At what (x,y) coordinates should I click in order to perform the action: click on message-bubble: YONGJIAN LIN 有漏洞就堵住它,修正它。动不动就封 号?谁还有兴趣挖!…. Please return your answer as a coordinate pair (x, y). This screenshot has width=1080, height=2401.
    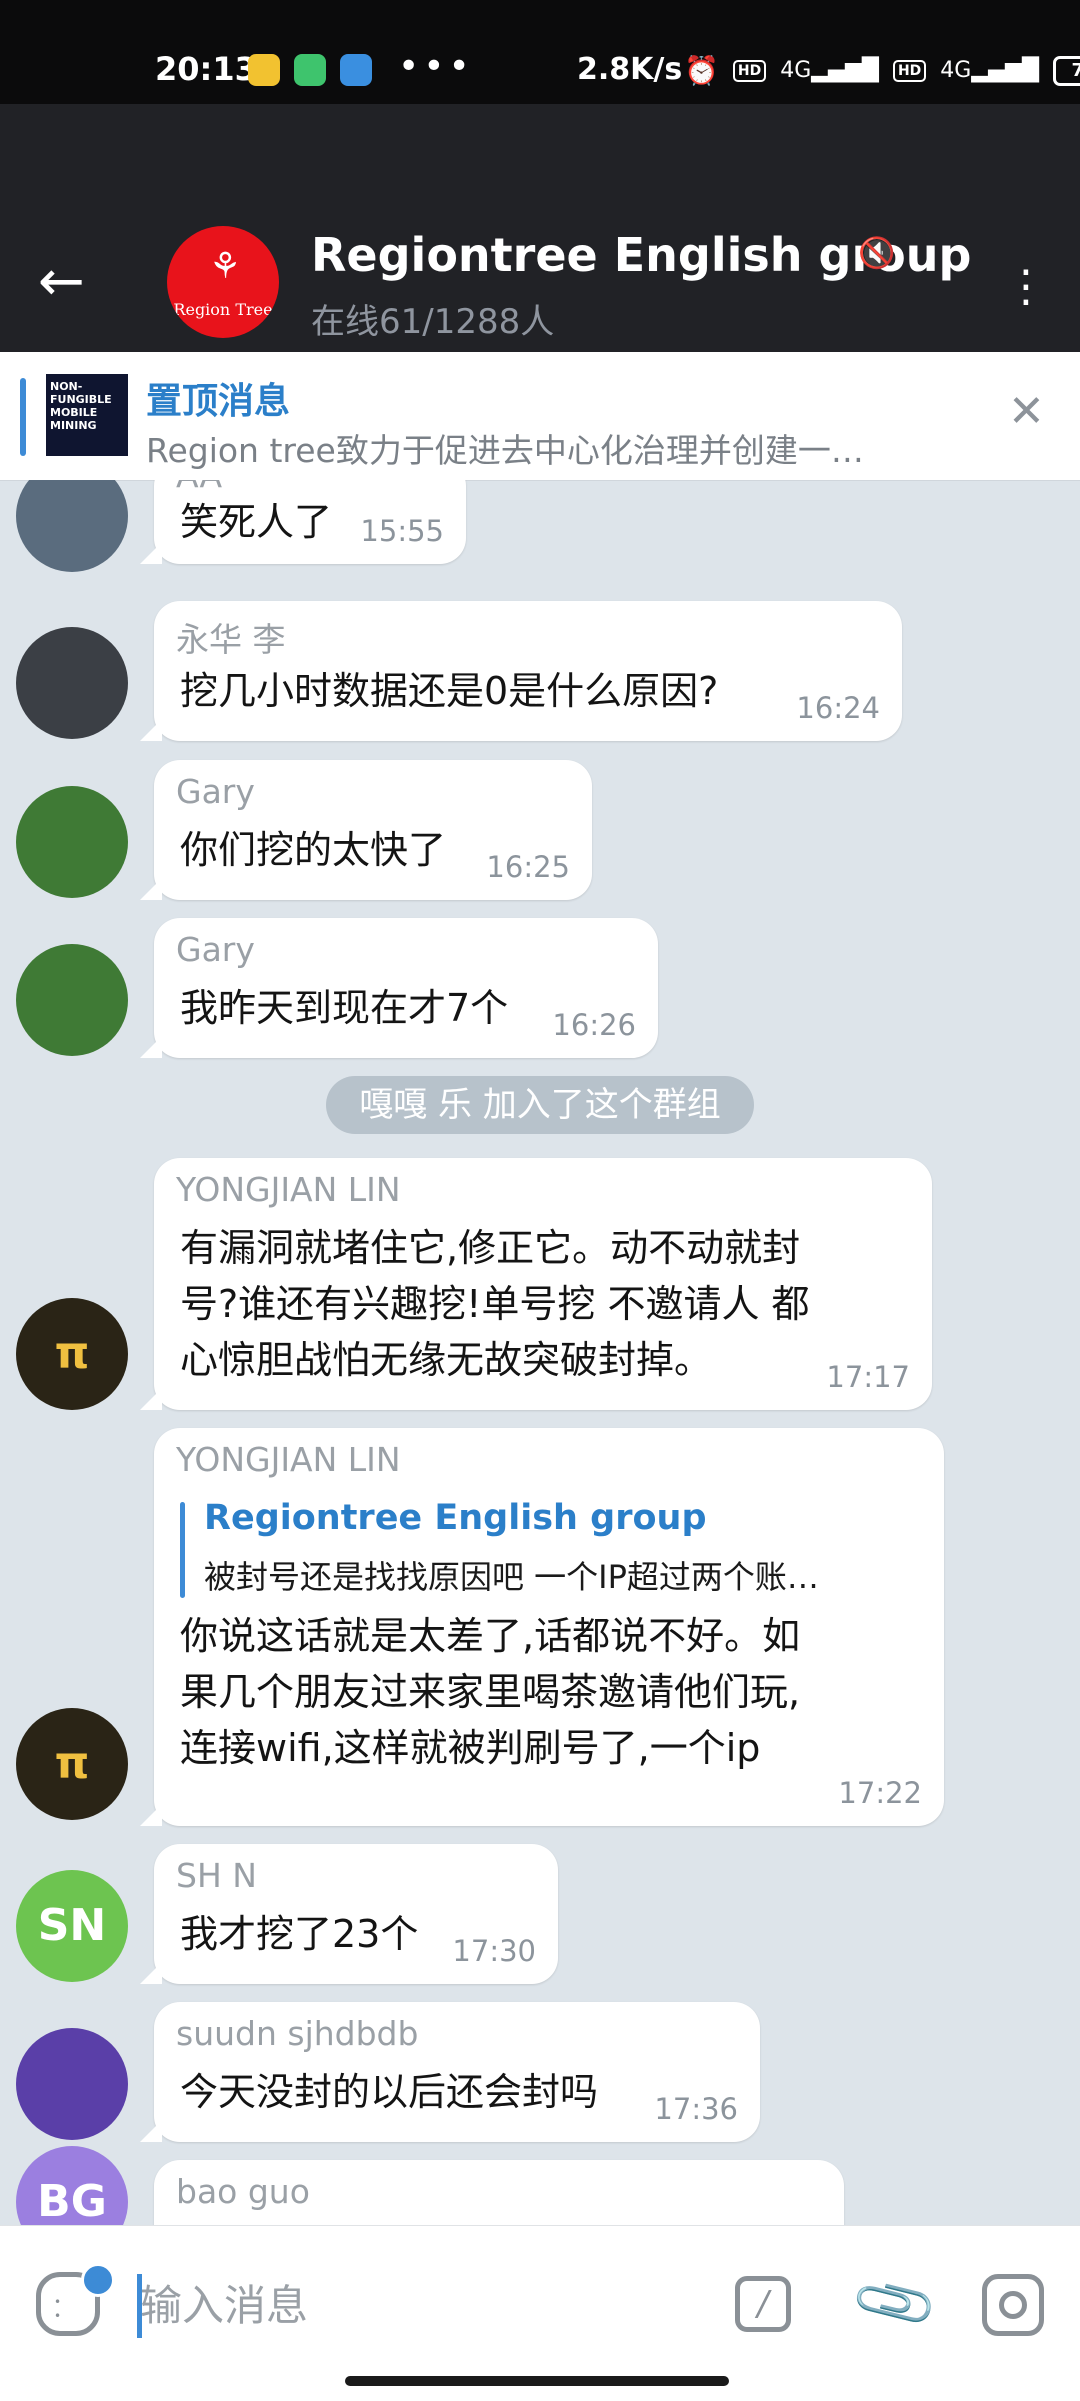
    Looking at the image, I should click on (536, 1284).